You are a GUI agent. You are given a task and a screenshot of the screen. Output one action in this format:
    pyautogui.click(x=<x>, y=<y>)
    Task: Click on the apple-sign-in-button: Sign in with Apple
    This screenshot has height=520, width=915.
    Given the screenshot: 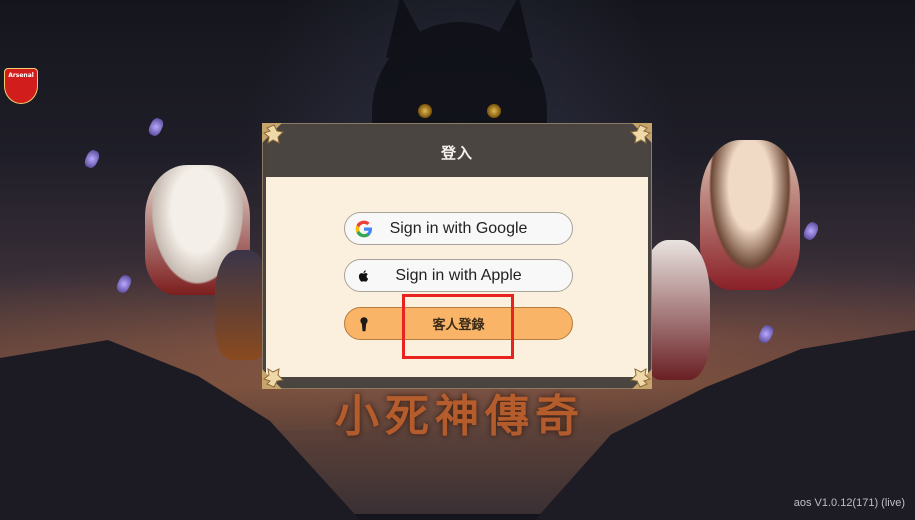 What is the action you would take?
    pyautogui.click(x=458, y=275)
    